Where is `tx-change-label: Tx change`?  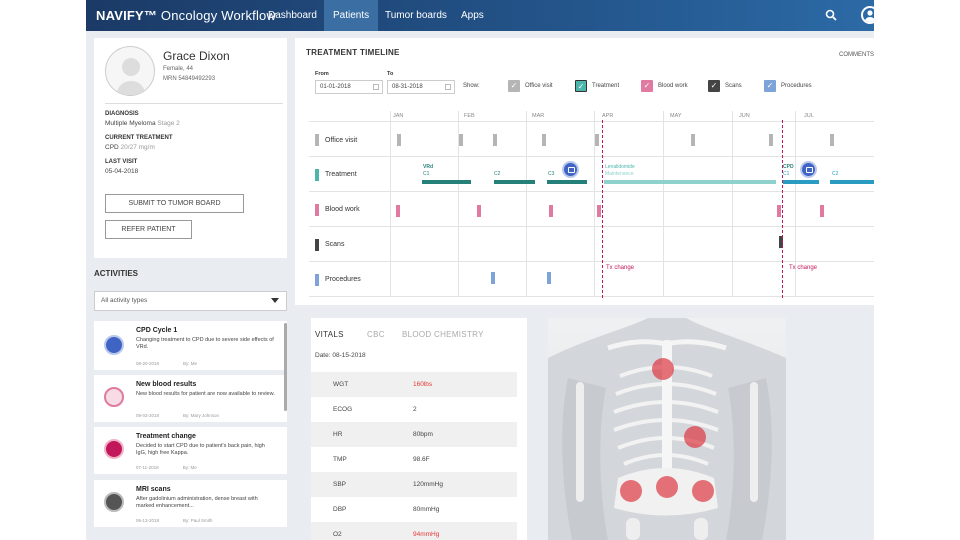
tx-change-label: Tx change is located at coordinates (803, 268).